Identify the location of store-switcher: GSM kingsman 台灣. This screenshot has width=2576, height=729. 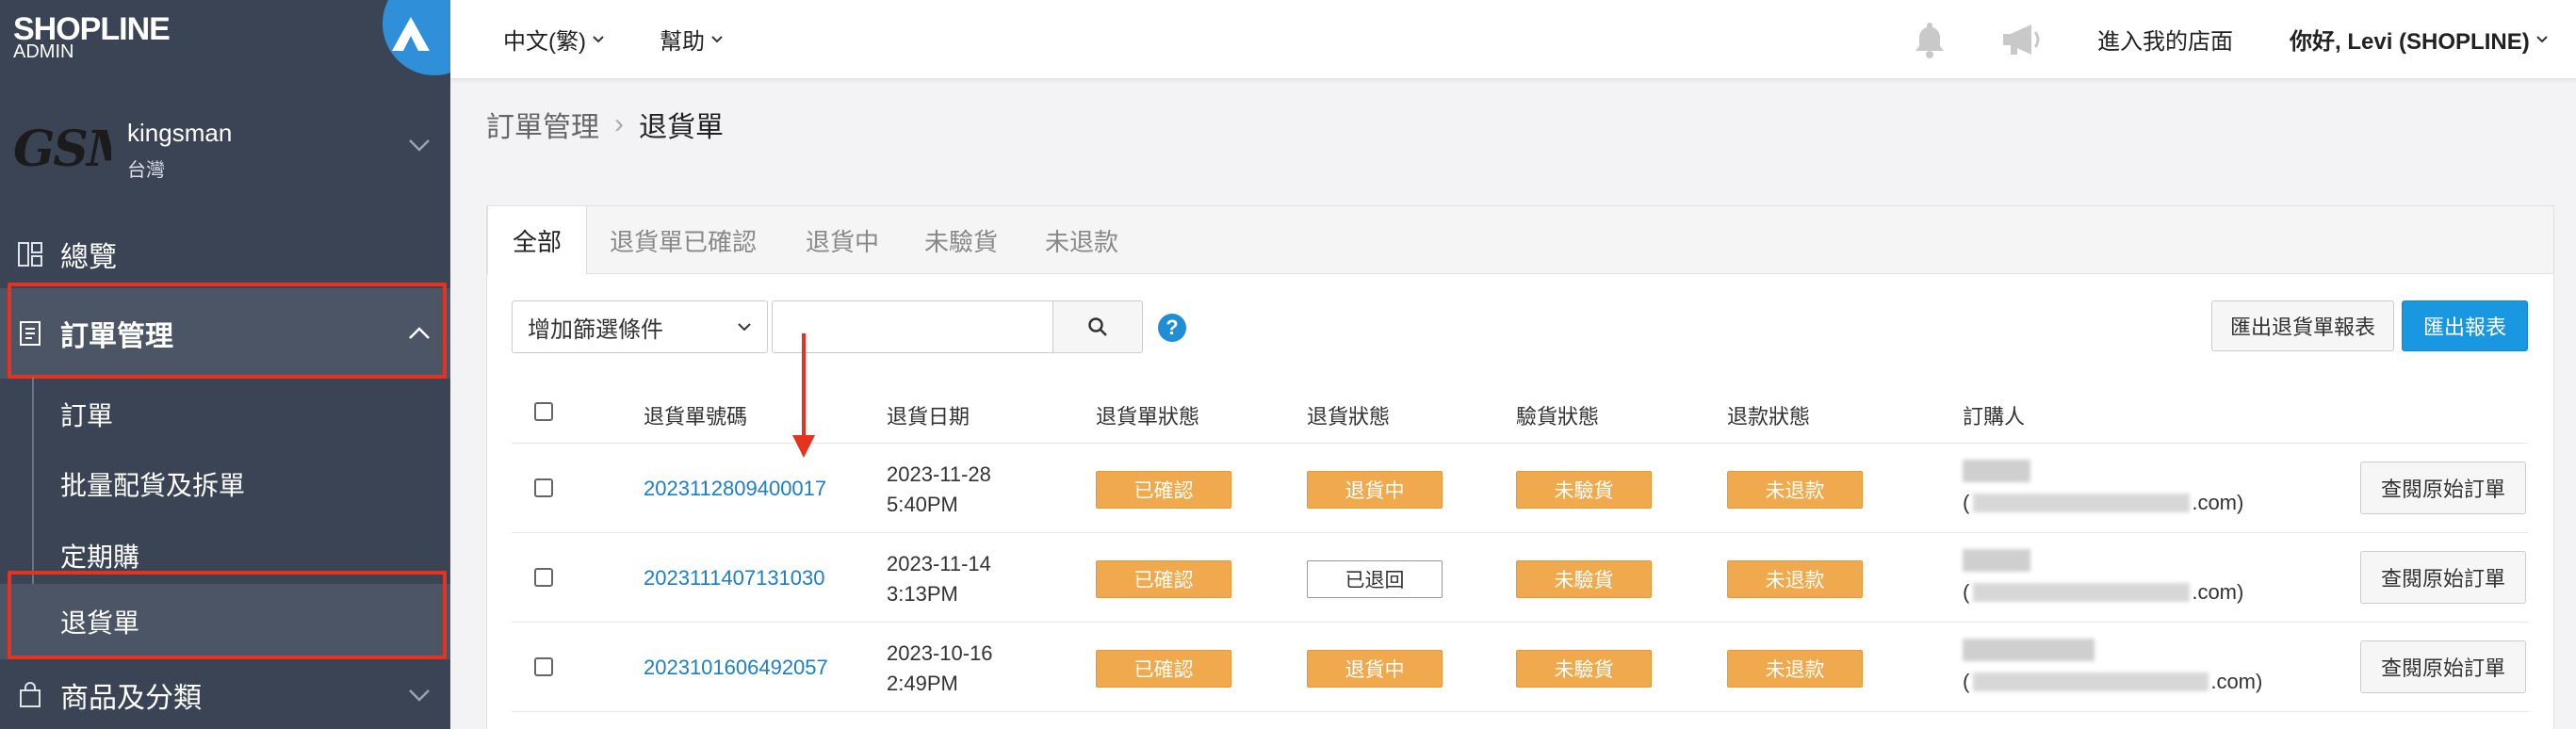
(225, 143).